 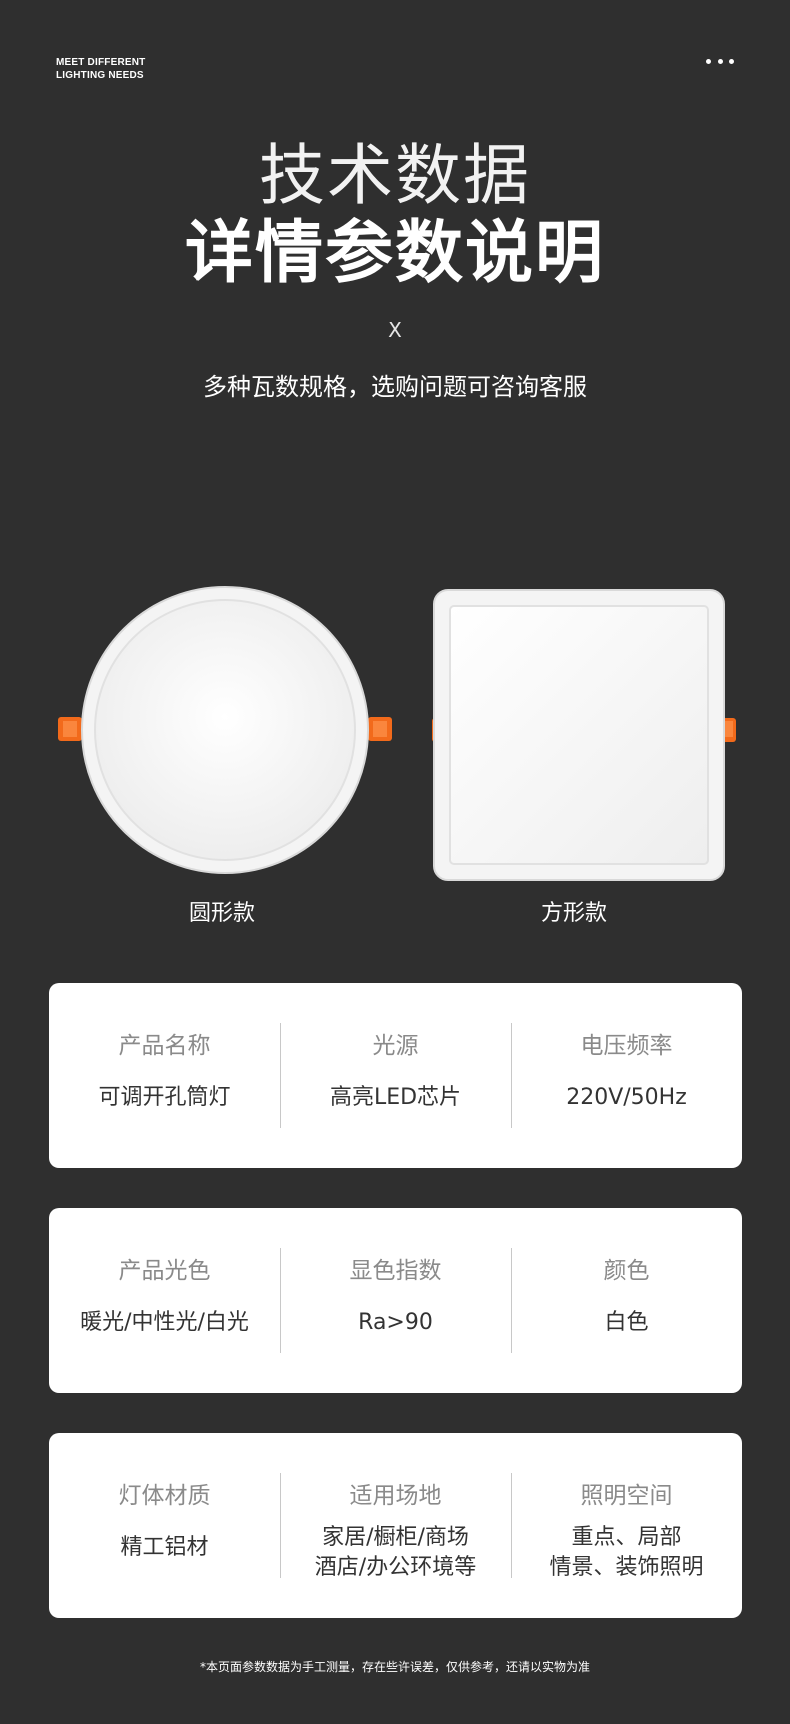 What do you see at coordinates (626, 1553) in the screenshot?
I see `spec-value: 重点、局部 情景、装饰照明` at bounding box center [626, 1553].